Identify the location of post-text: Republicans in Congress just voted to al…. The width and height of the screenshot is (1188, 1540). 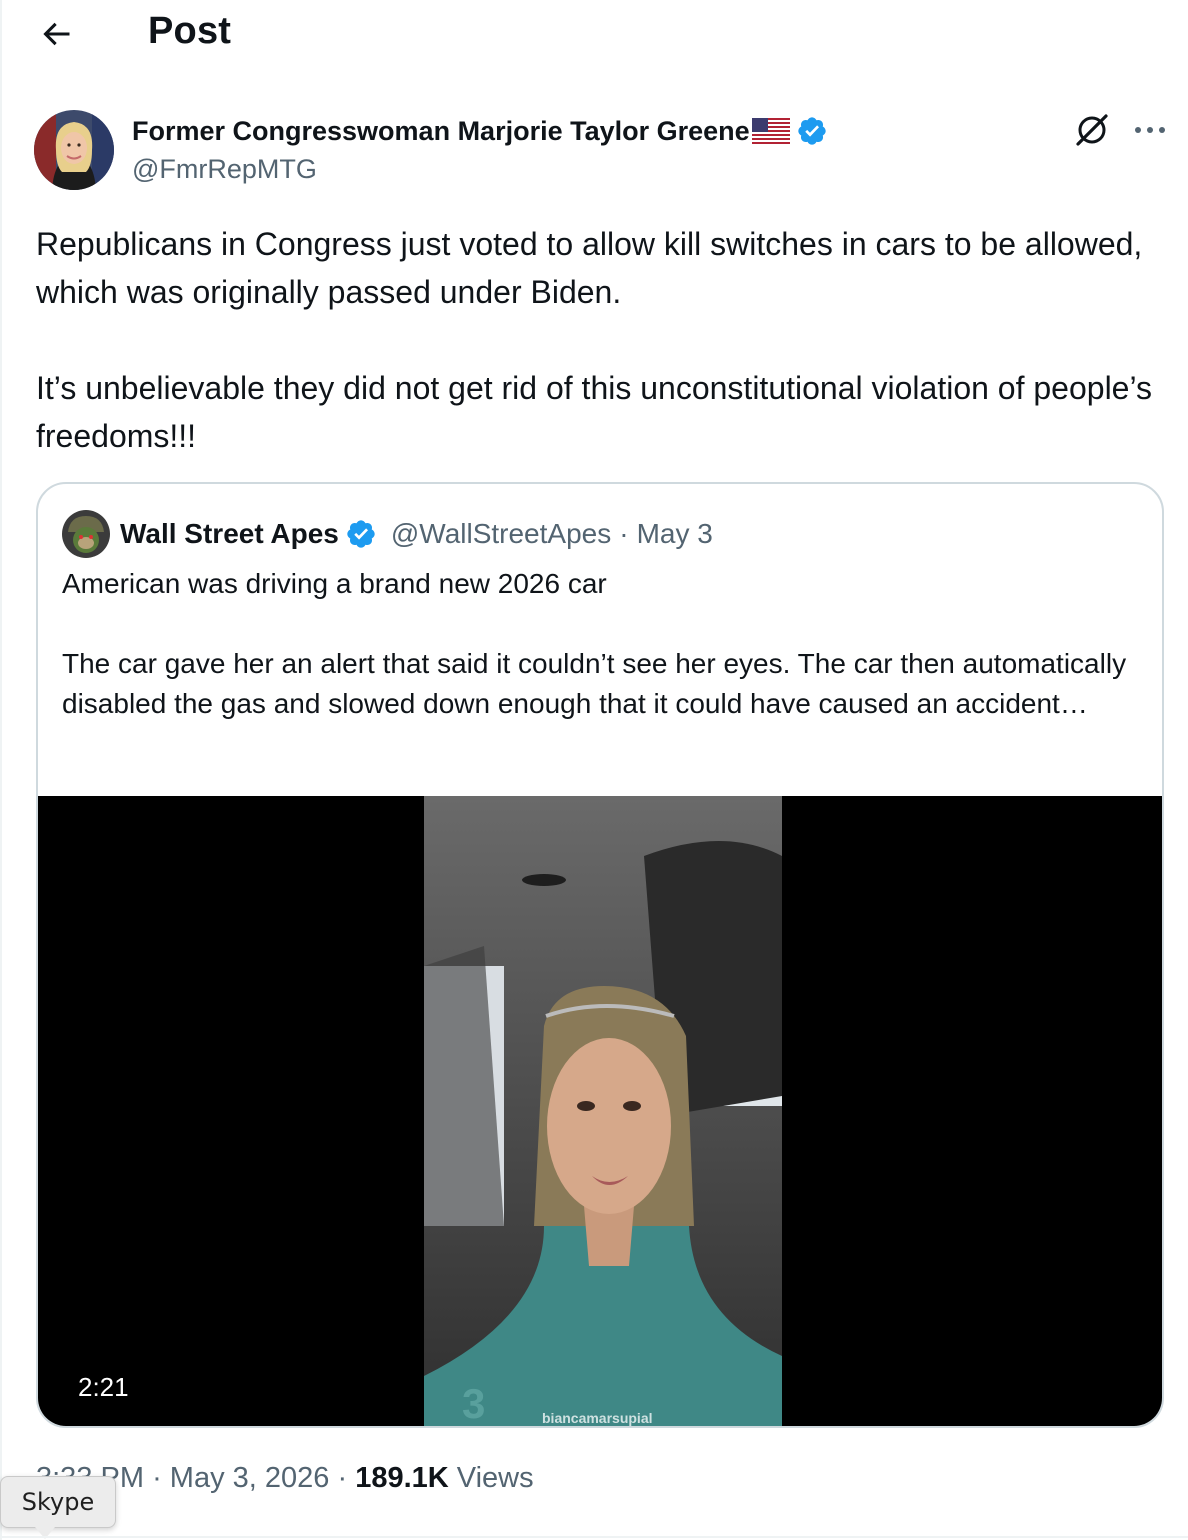
(594, 340).